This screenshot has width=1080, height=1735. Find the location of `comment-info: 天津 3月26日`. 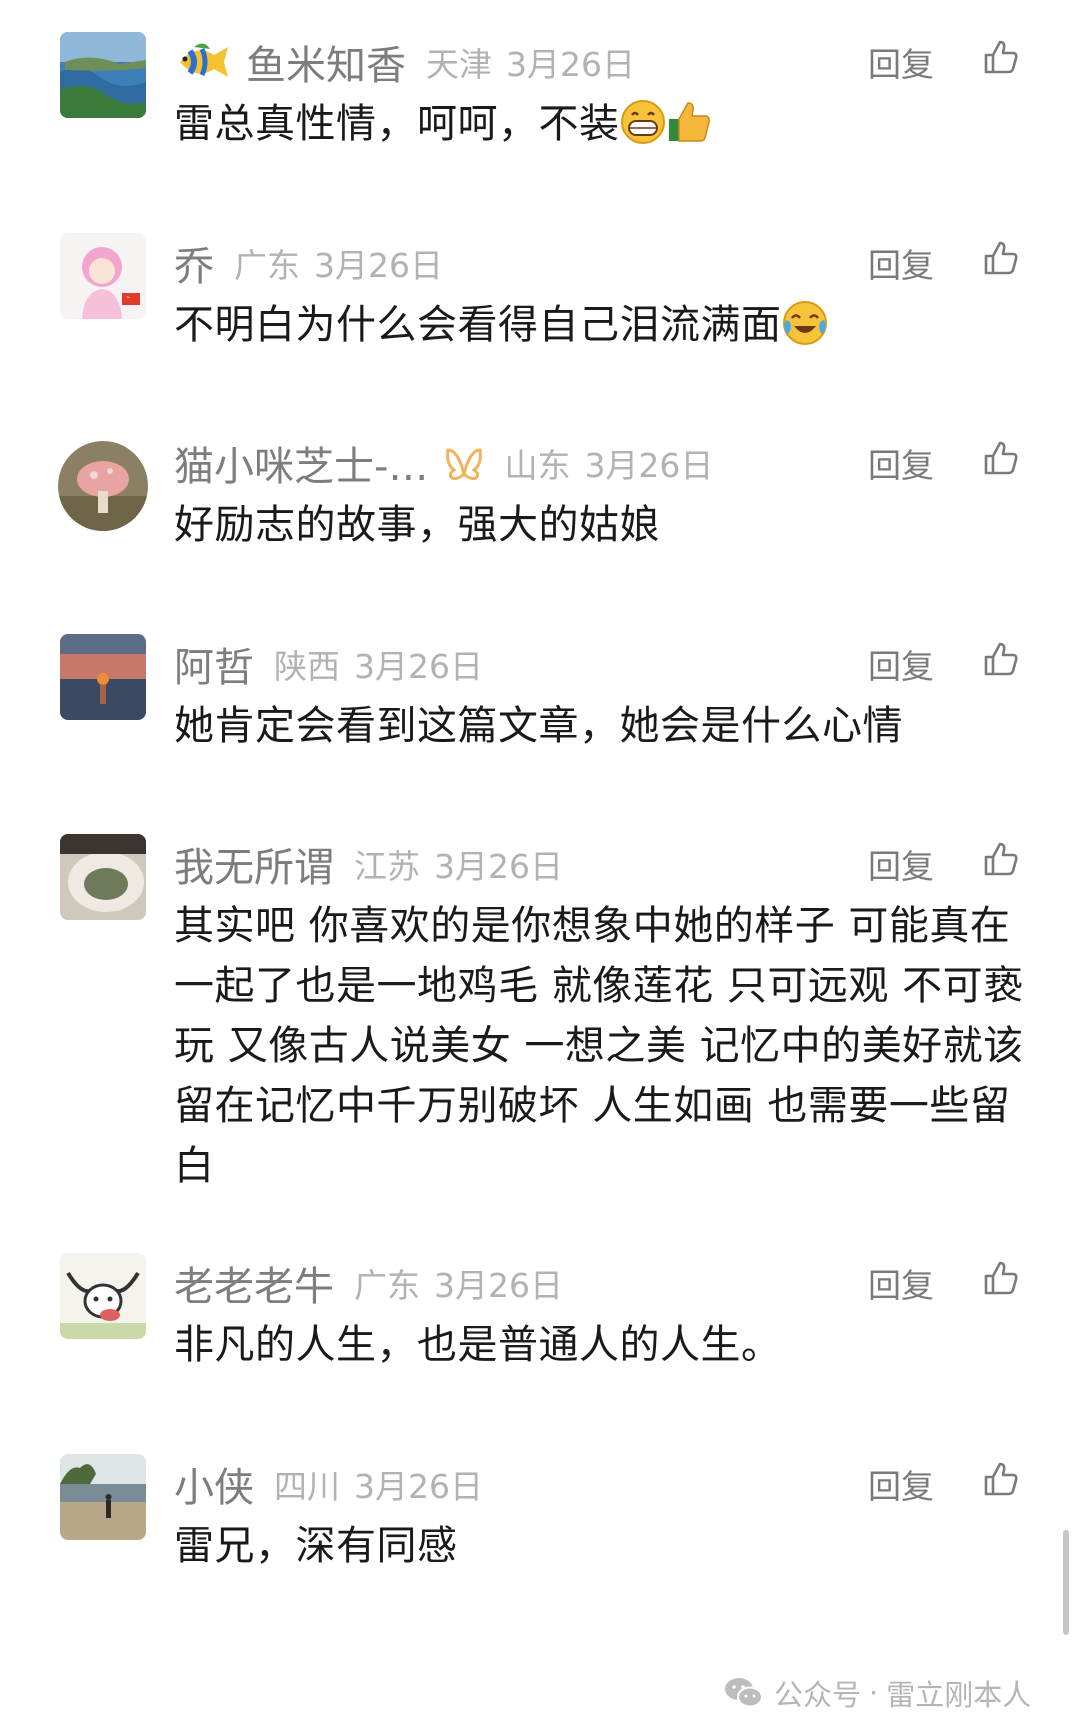

comment-info: 天津 3月26日 is located at coordinates (530, 62).